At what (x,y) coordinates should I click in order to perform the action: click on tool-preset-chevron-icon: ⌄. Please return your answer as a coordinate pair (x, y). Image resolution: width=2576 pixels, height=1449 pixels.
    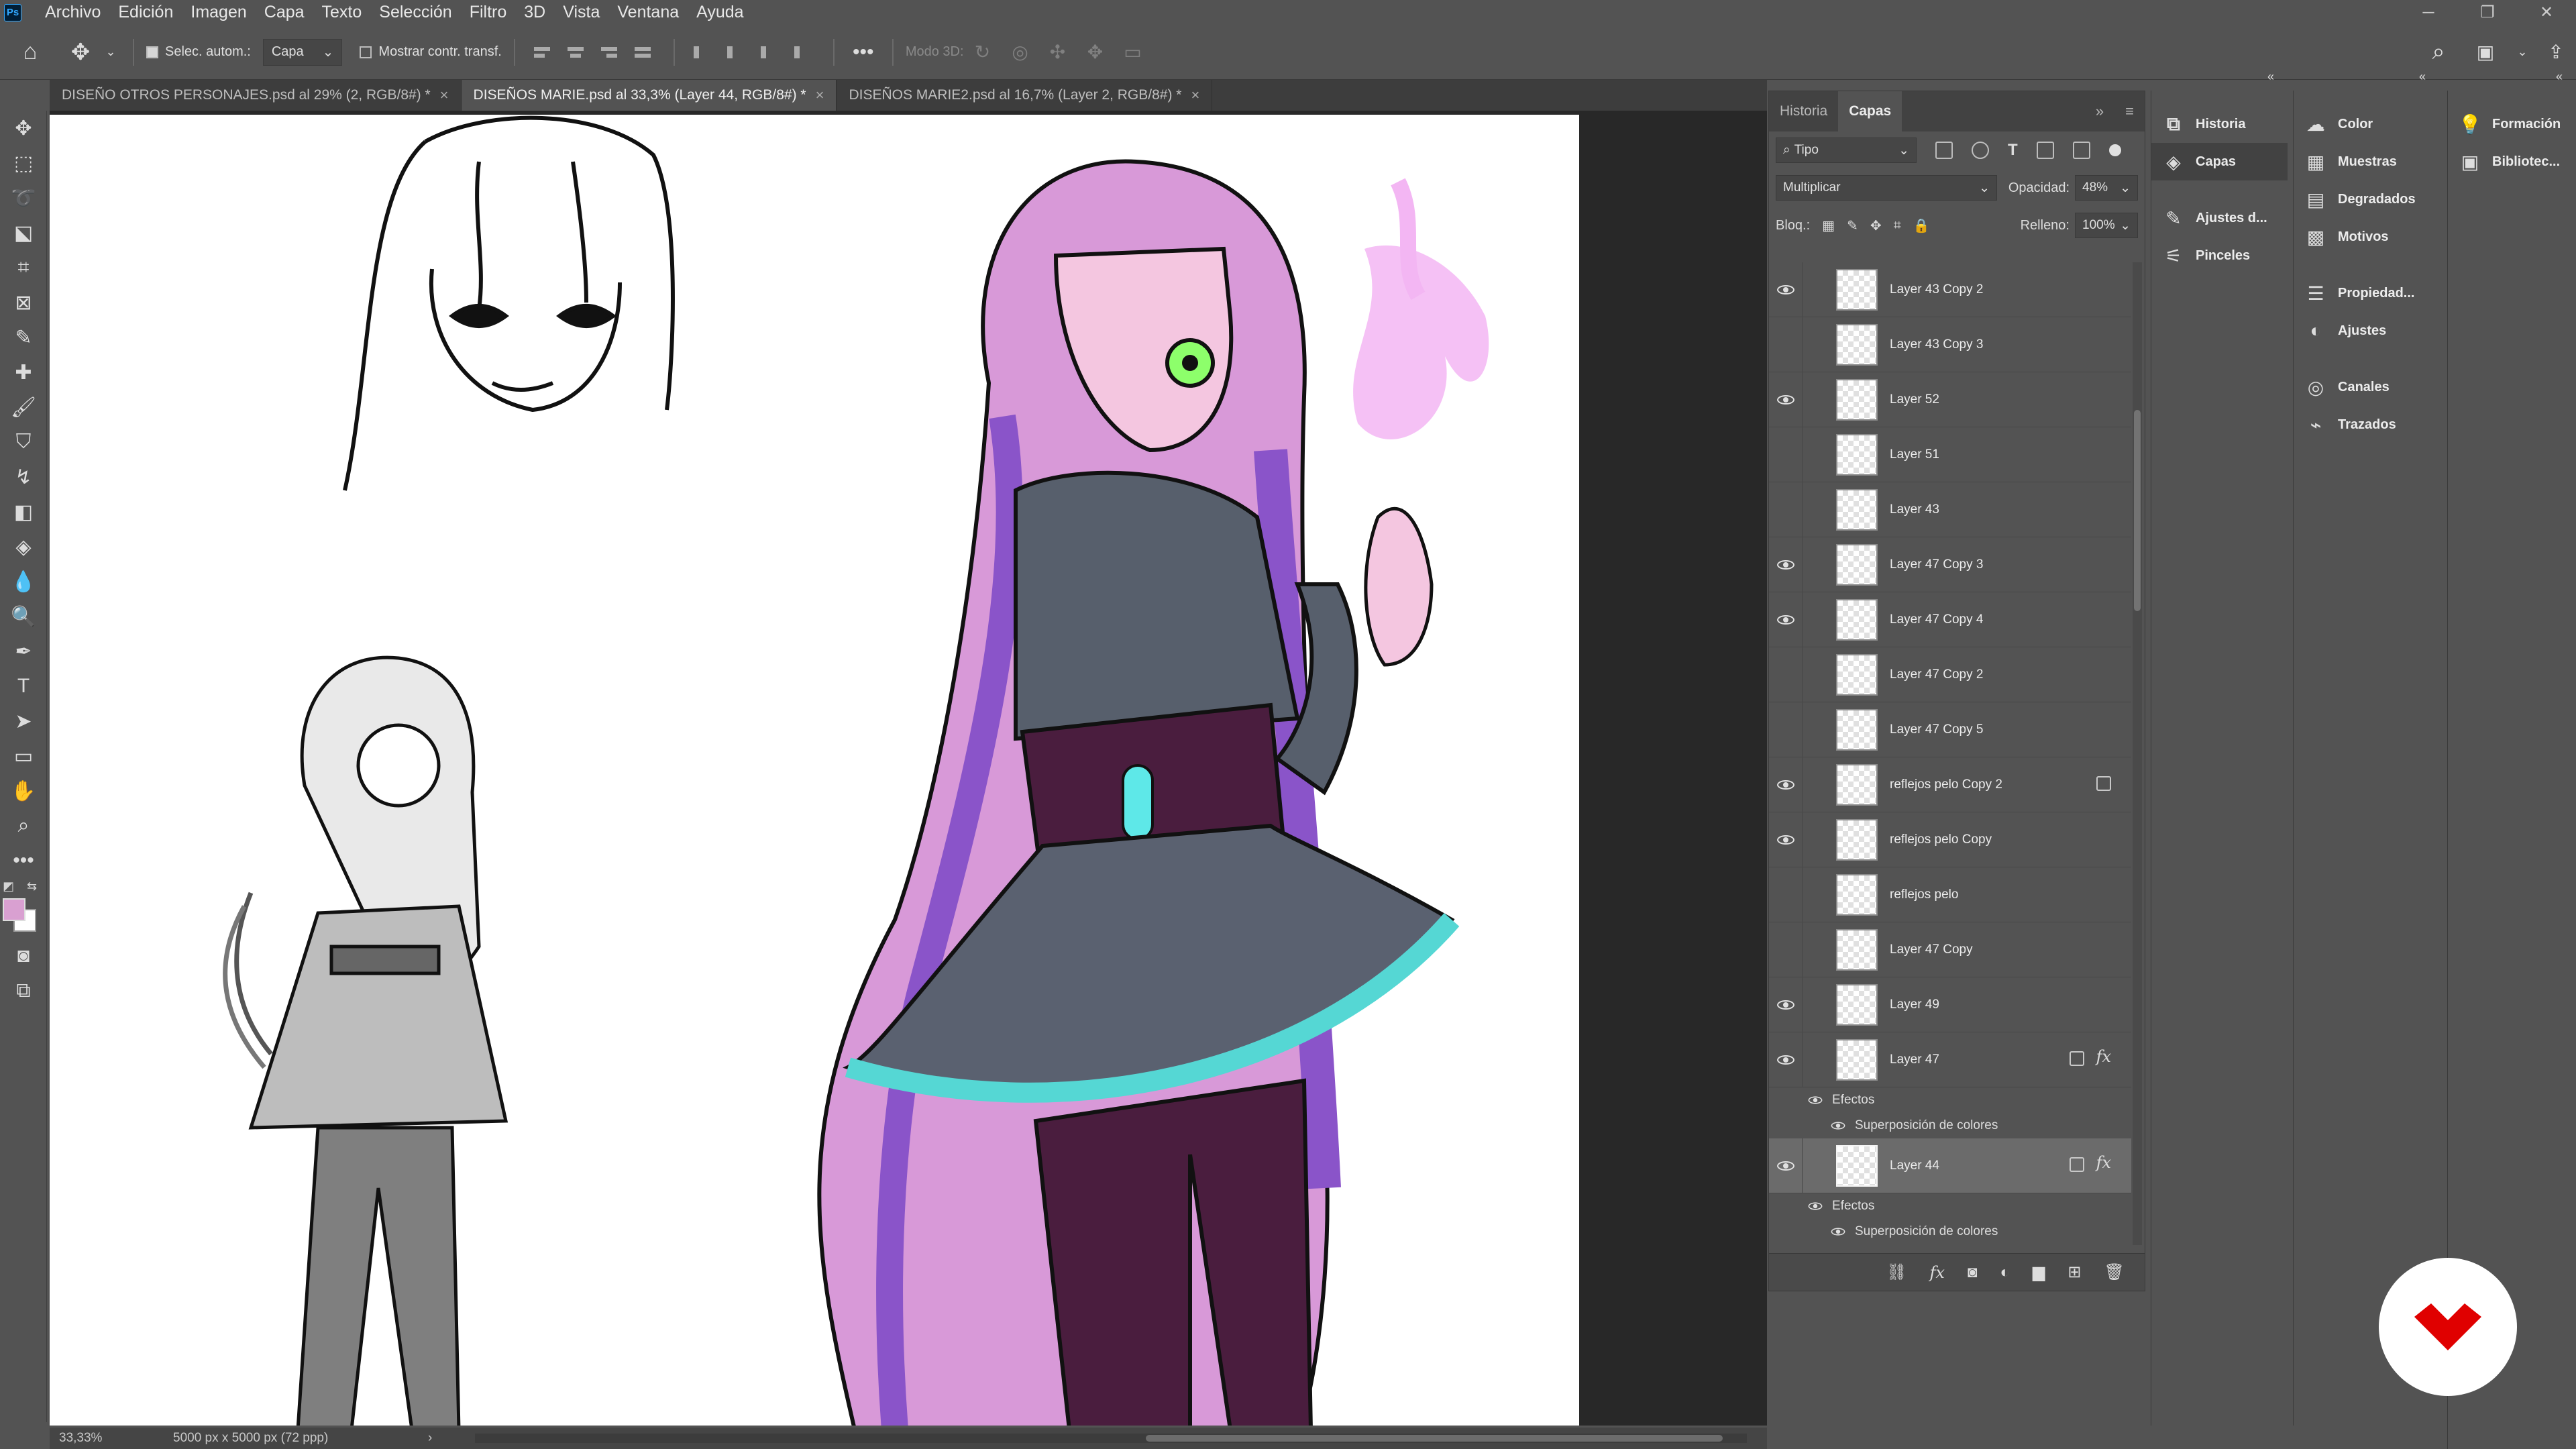
    Looking at the image, I should click on (111, 52).